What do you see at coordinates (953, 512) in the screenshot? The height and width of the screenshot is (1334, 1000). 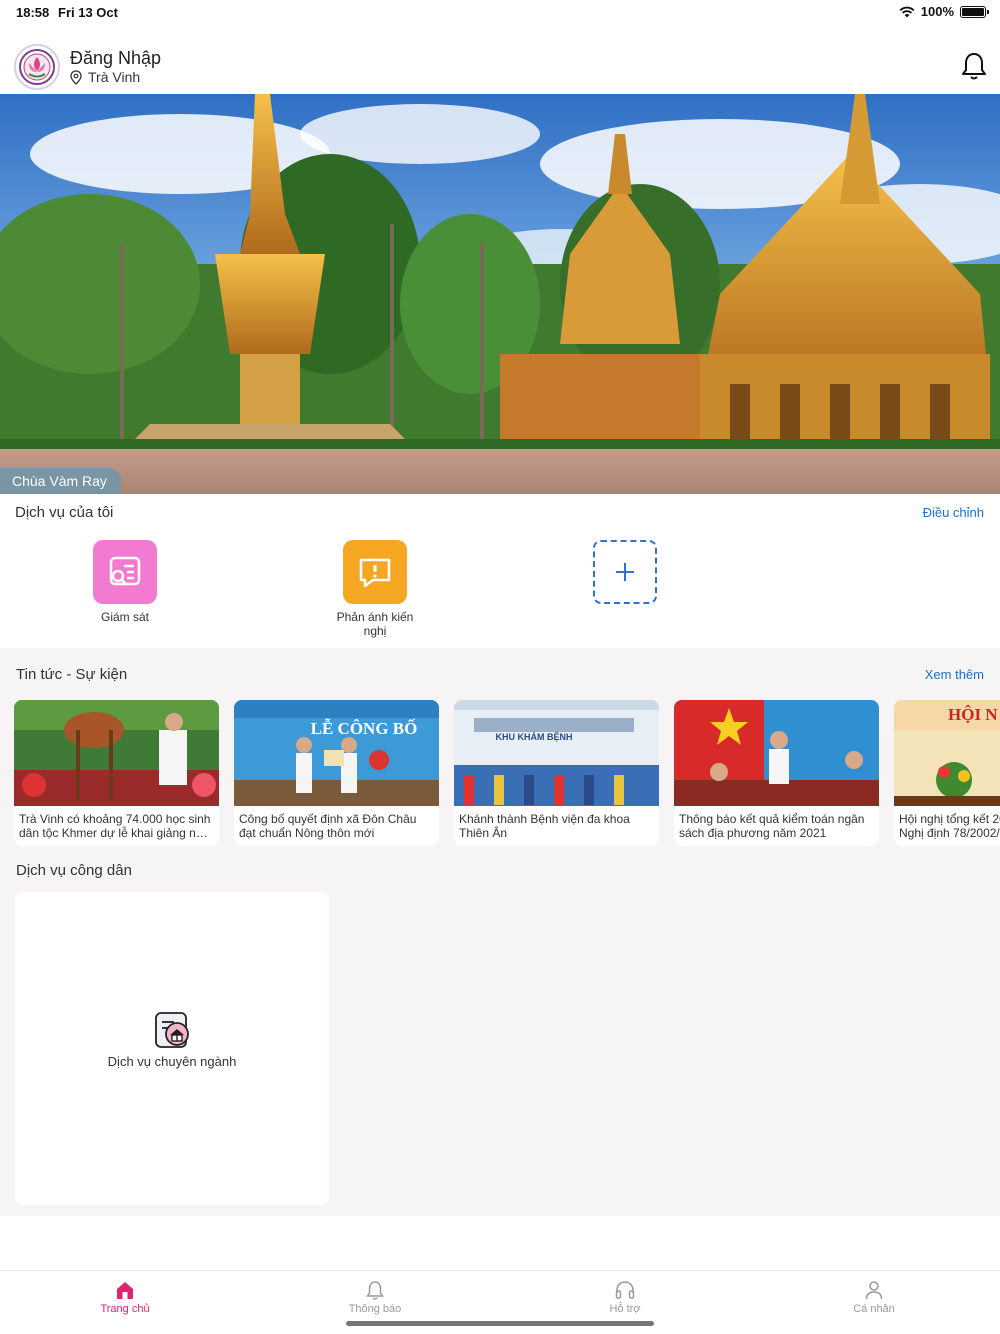 I see `edit-services-link: Điều chỉnh` at bounding box center [953, 512].